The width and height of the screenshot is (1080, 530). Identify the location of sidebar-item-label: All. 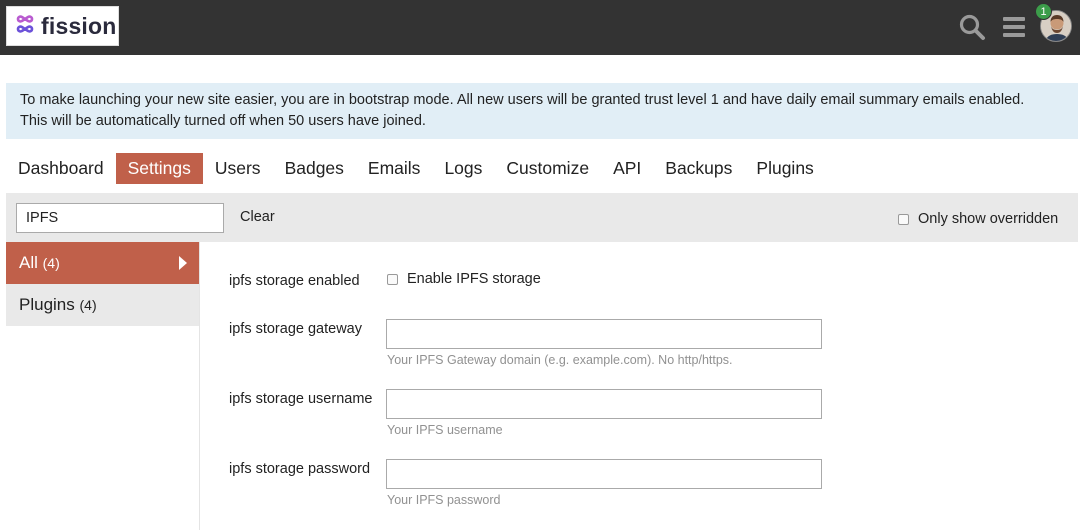
(28, 262).